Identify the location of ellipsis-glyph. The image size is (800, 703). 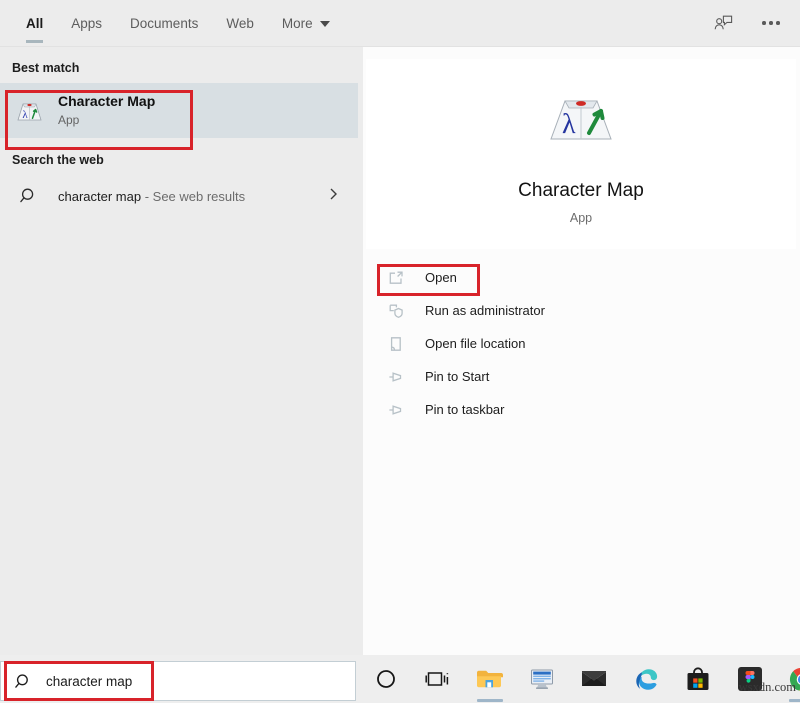
(771, 23).